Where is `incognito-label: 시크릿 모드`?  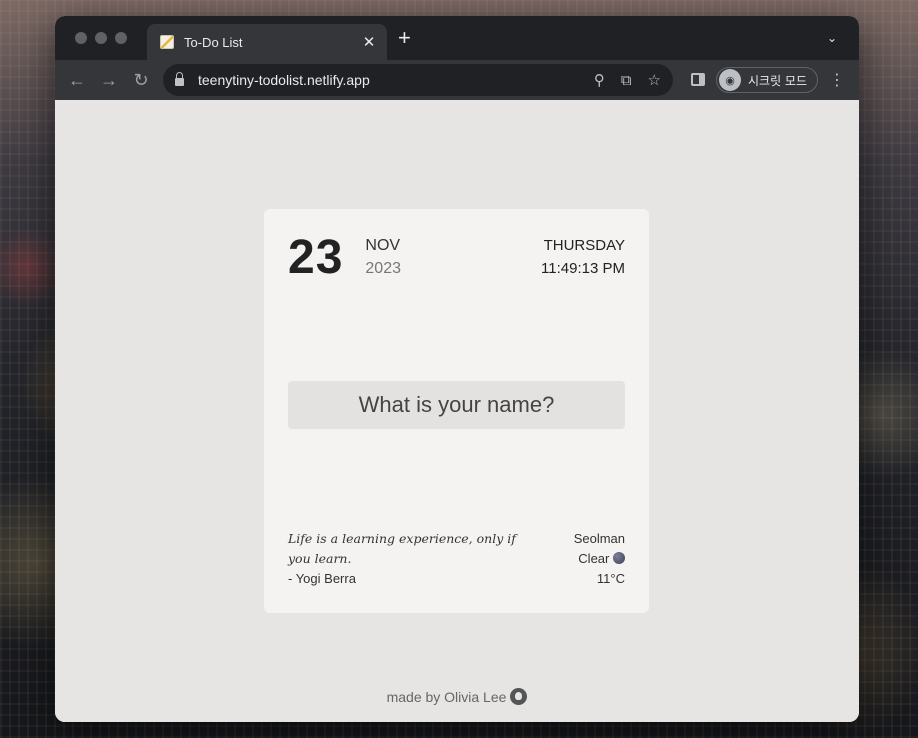 incognito-label: 시크릿 모드 is located at coordinates (778, 80).